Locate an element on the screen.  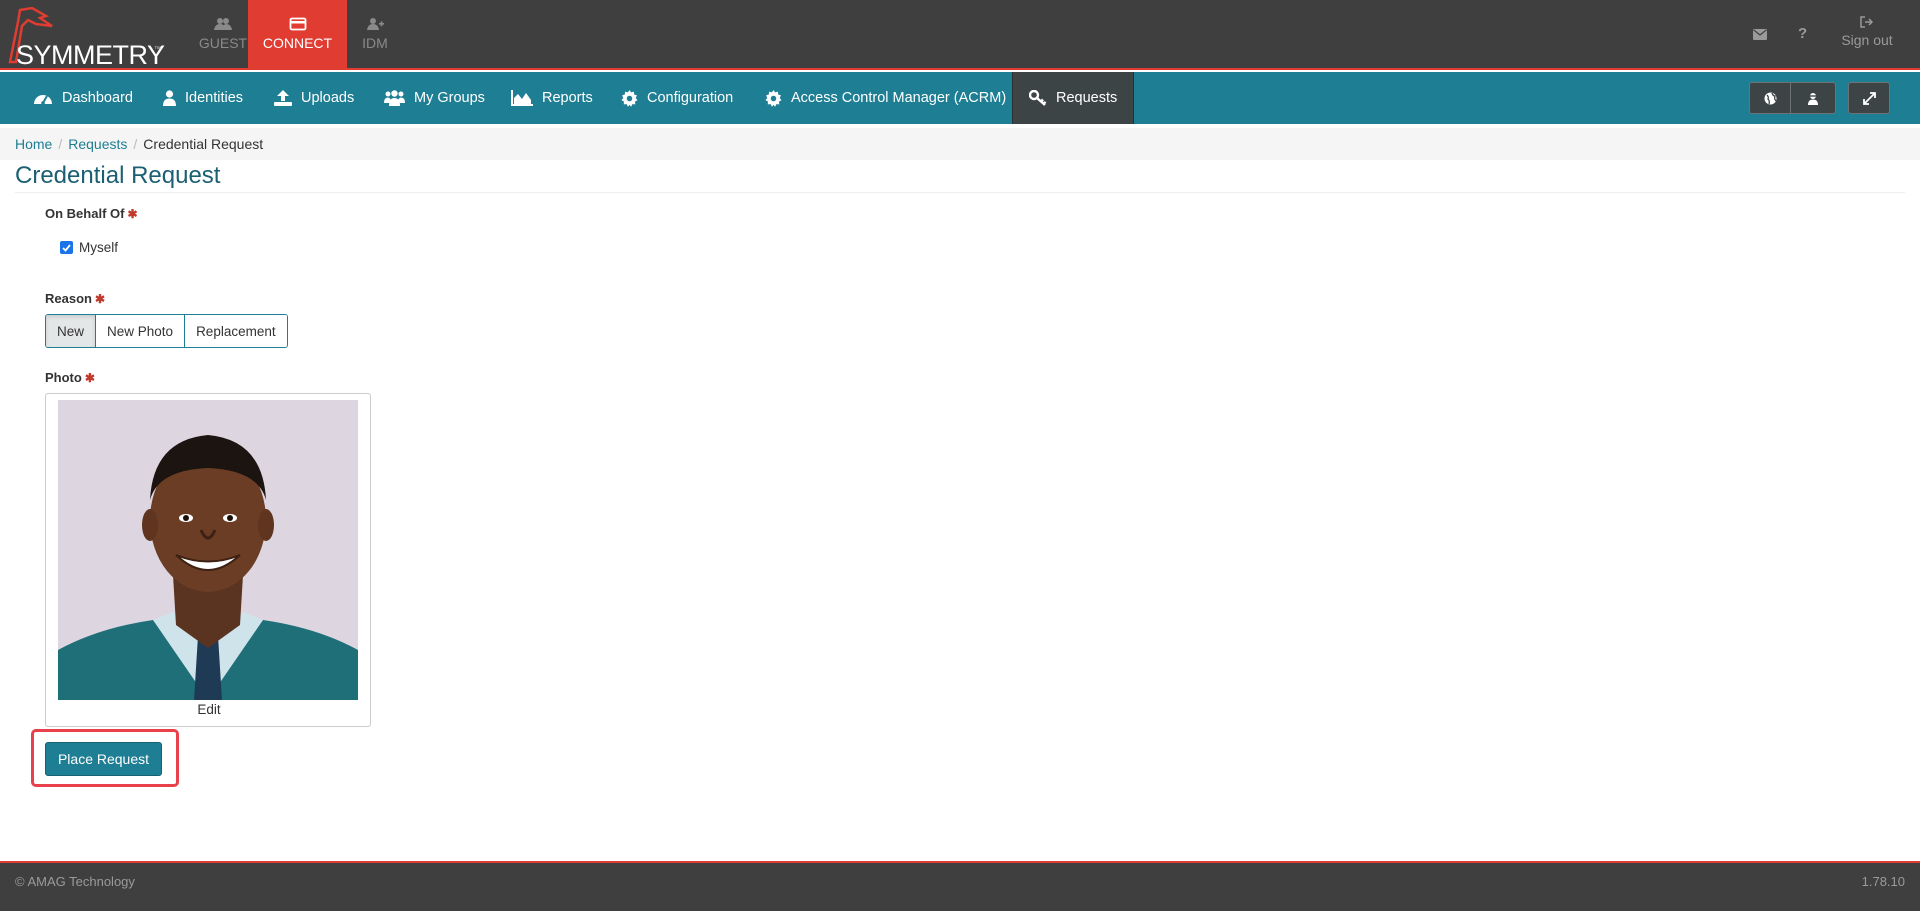
on-behalf-of-label: On Behalf Of ✱ is located at coordinates (91, 213).